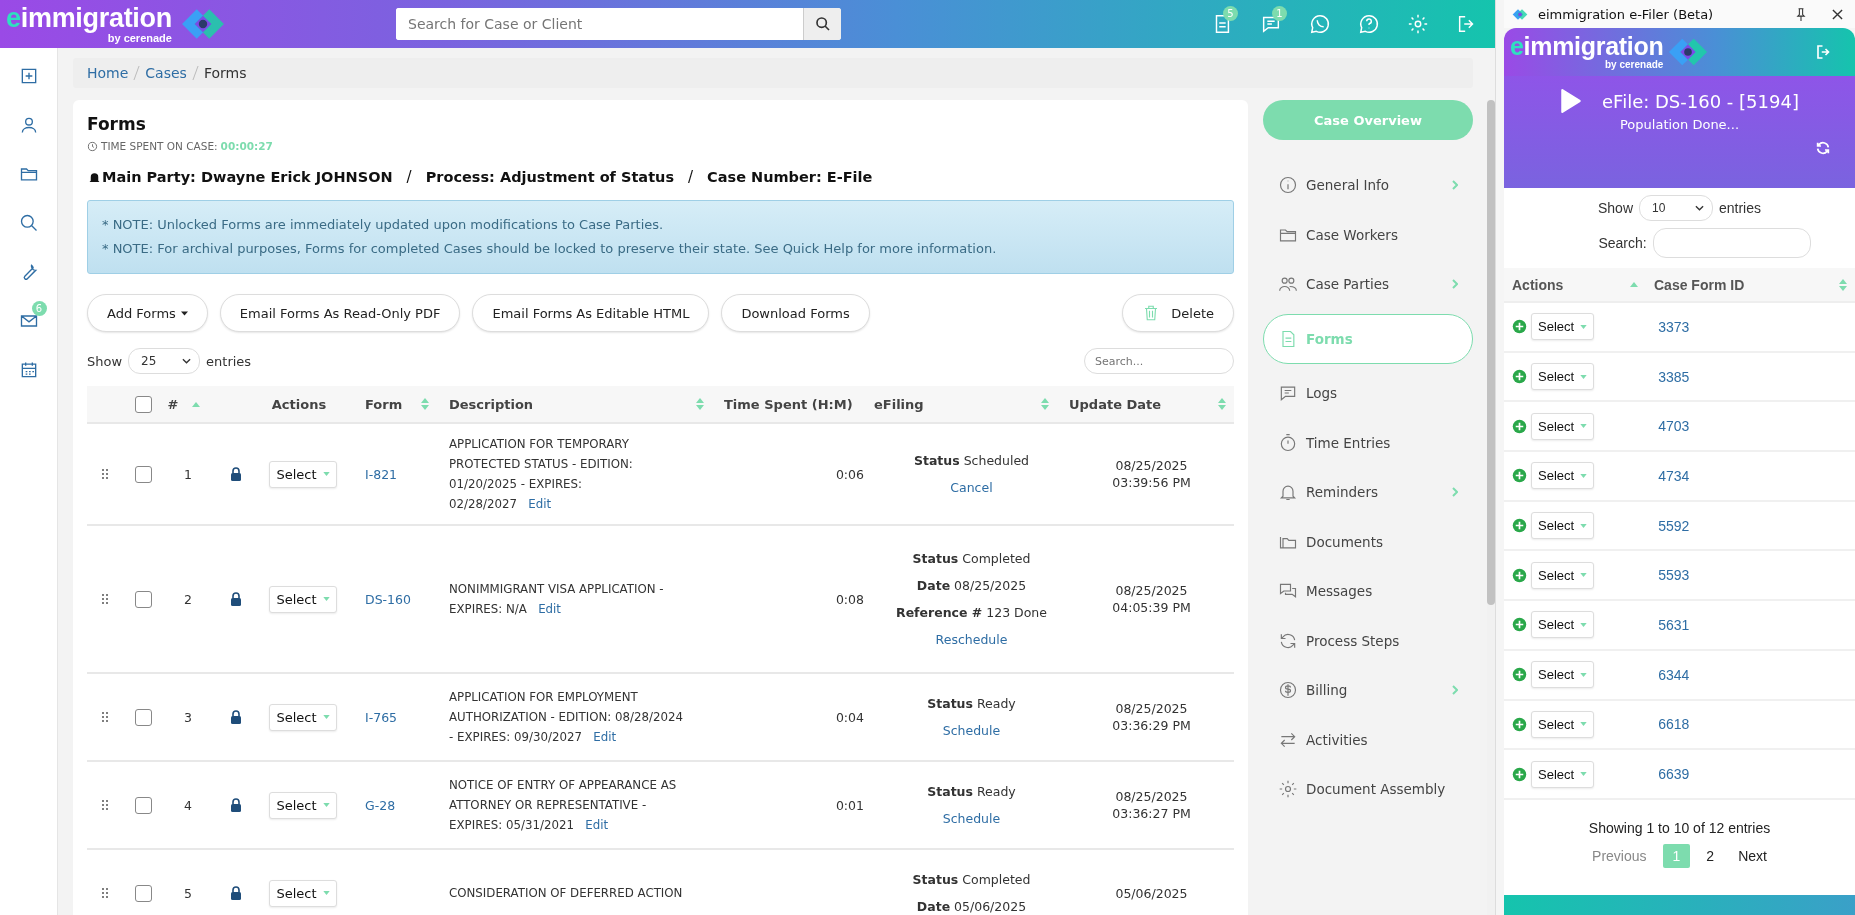 The height and width of the screenshot is (915, 1855). Describe the element at coordinates (1674, 575) in the screenshot. I see `case-form-id-link: 5593` at that location.